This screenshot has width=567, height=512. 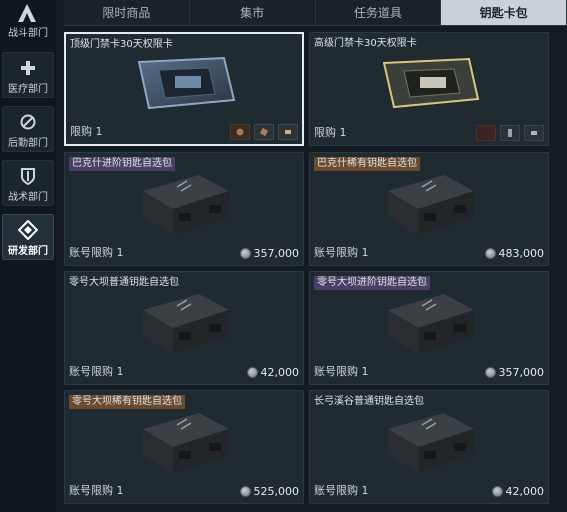 I want to click on price-value: 483,000, so click(x=521, y=253).